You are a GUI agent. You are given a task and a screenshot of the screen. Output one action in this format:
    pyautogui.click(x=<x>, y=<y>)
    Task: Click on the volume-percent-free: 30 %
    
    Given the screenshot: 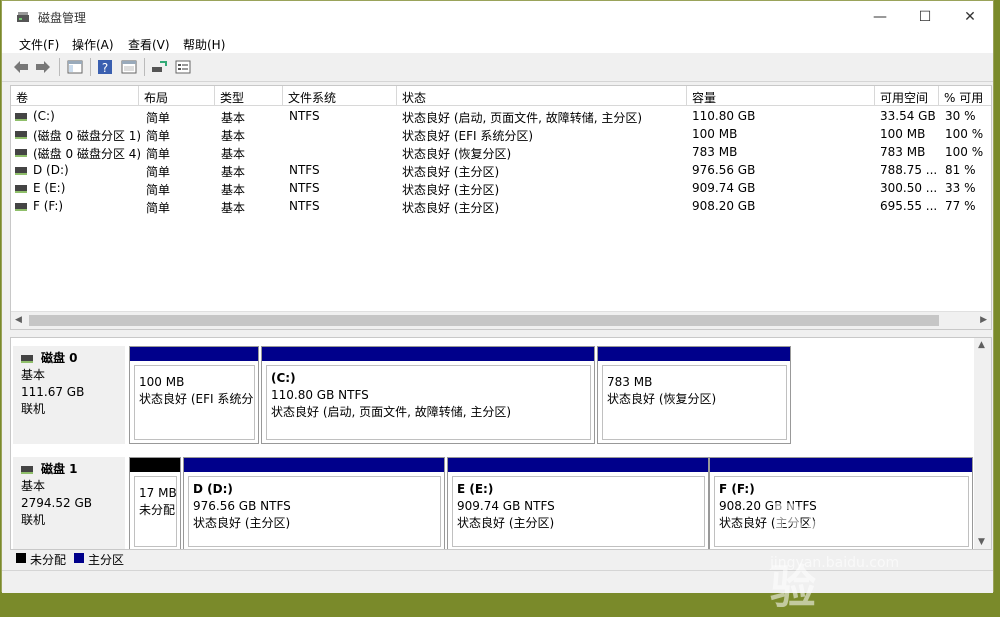 What is the action you would take?
    pyautogui.click(x=960, y=116)
    